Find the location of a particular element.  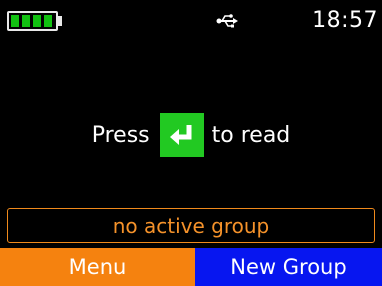

usb-icon is located at coordinates (227, 21).